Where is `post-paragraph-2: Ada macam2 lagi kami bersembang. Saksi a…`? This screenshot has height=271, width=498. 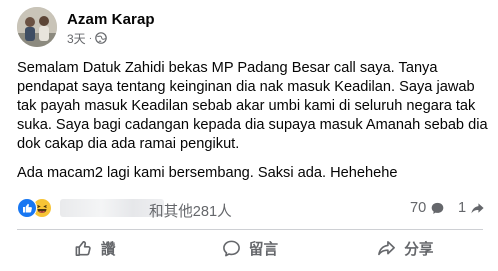 post-paragraph-2: Ada macam2 lagi kami bersembang. Saksi a… is located at coordinates (207, 173).